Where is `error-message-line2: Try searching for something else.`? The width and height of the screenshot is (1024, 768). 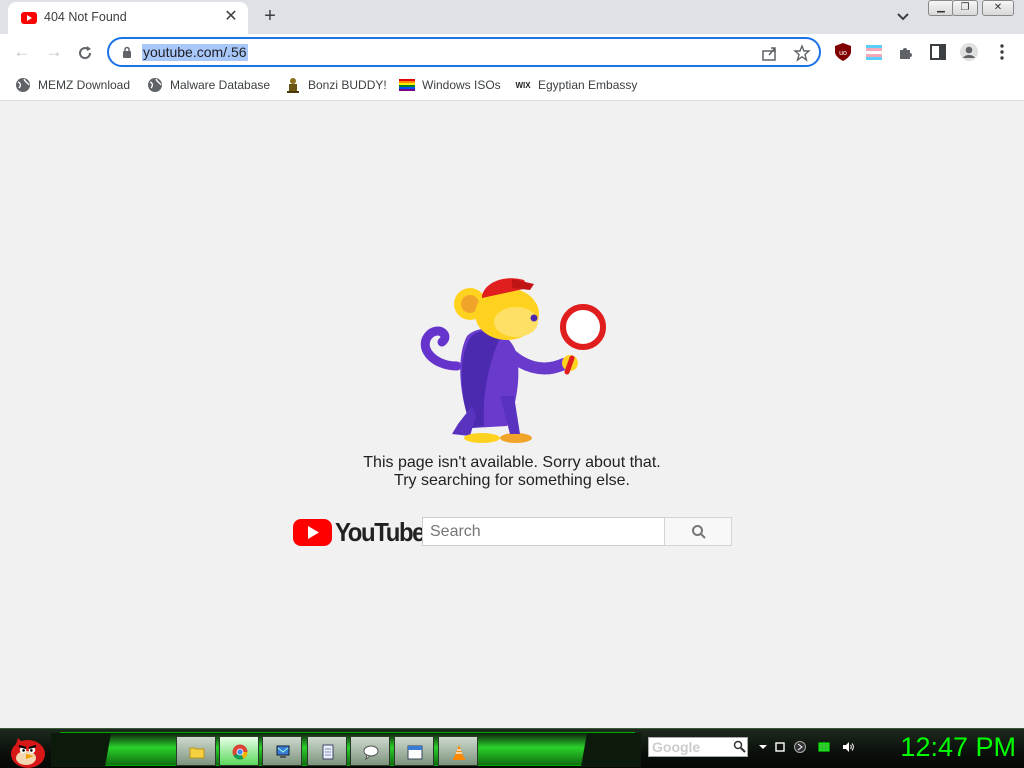
error-message-line2: Try searching for something else. is located at coordinates (512, 480).